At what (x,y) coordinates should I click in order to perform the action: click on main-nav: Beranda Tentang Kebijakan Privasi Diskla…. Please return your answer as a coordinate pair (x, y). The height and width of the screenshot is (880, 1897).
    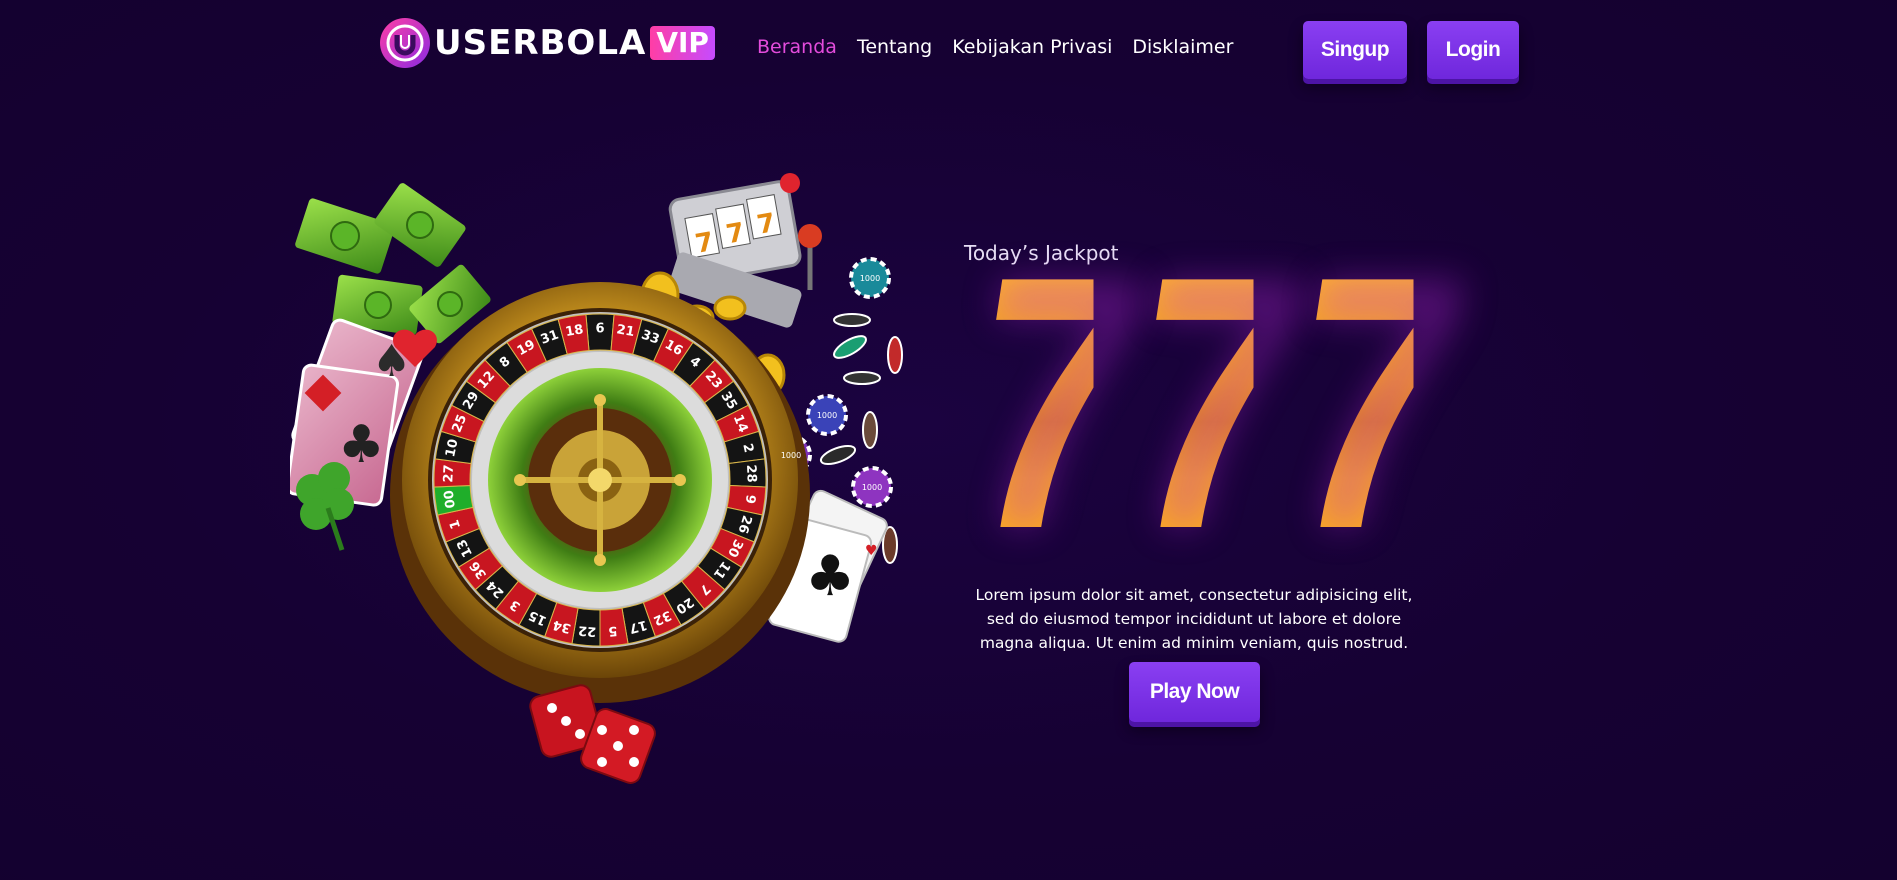
    Looking at the image, I should click on (995, 47).